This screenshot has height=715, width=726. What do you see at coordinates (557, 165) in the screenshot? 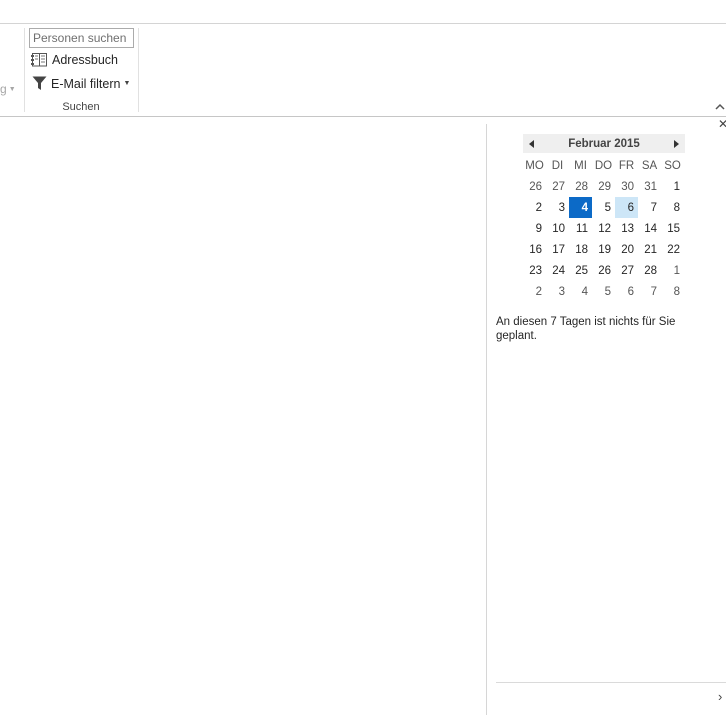
I see `weekday-header: DI` at bounding box center [557, 165].